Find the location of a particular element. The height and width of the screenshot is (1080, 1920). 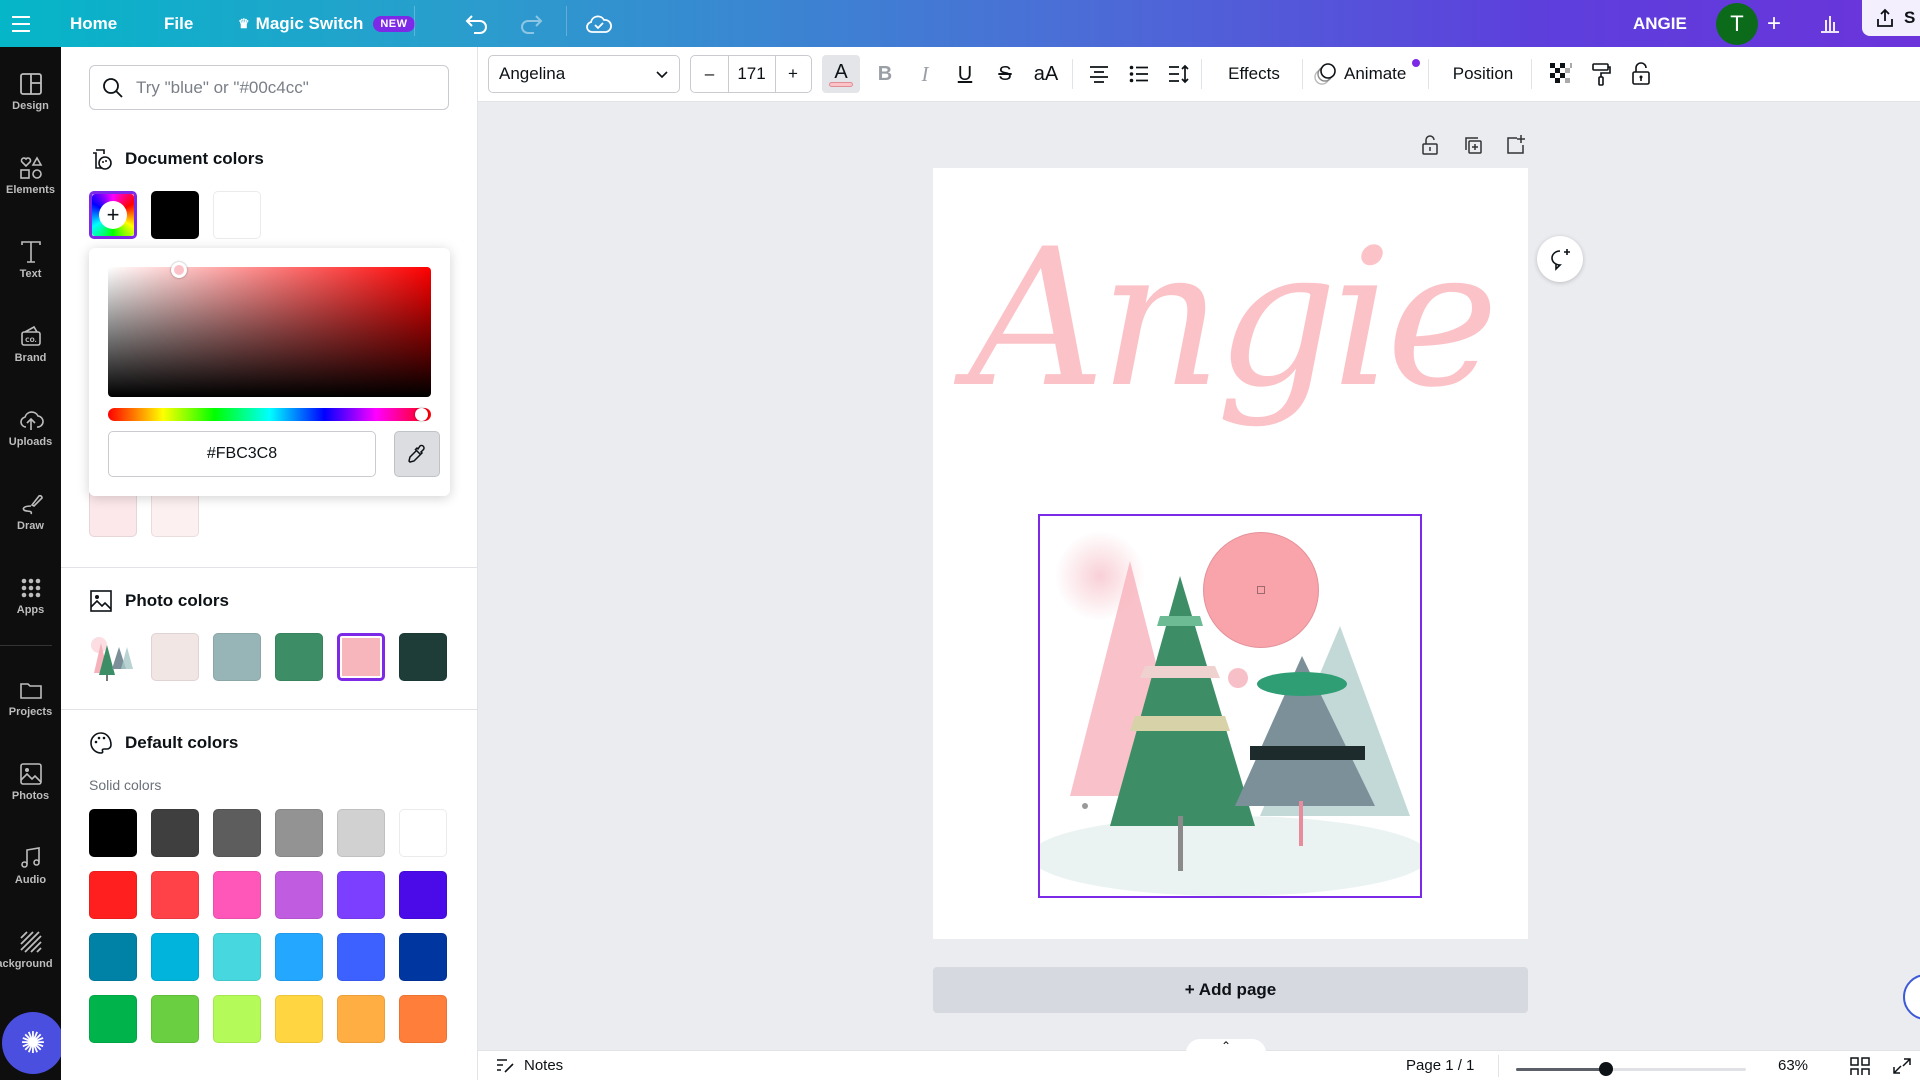

increase-font-size-button: + is located at coordinates (793, 74).